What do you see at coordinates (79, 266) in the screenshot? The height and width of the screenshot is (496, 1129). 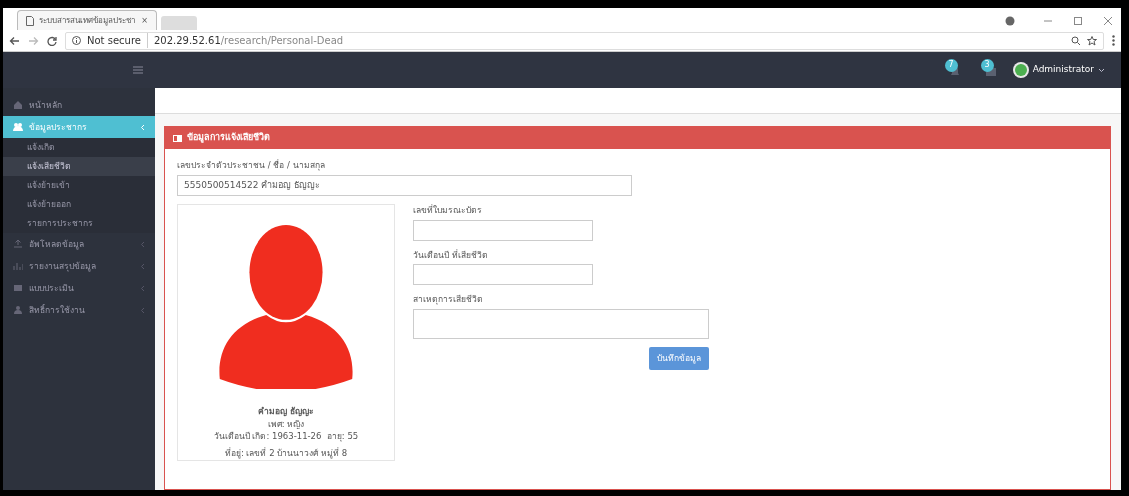 I see `sidebar-item: รายงานสรุปข้อมูล` at bounding box center [79, 266].